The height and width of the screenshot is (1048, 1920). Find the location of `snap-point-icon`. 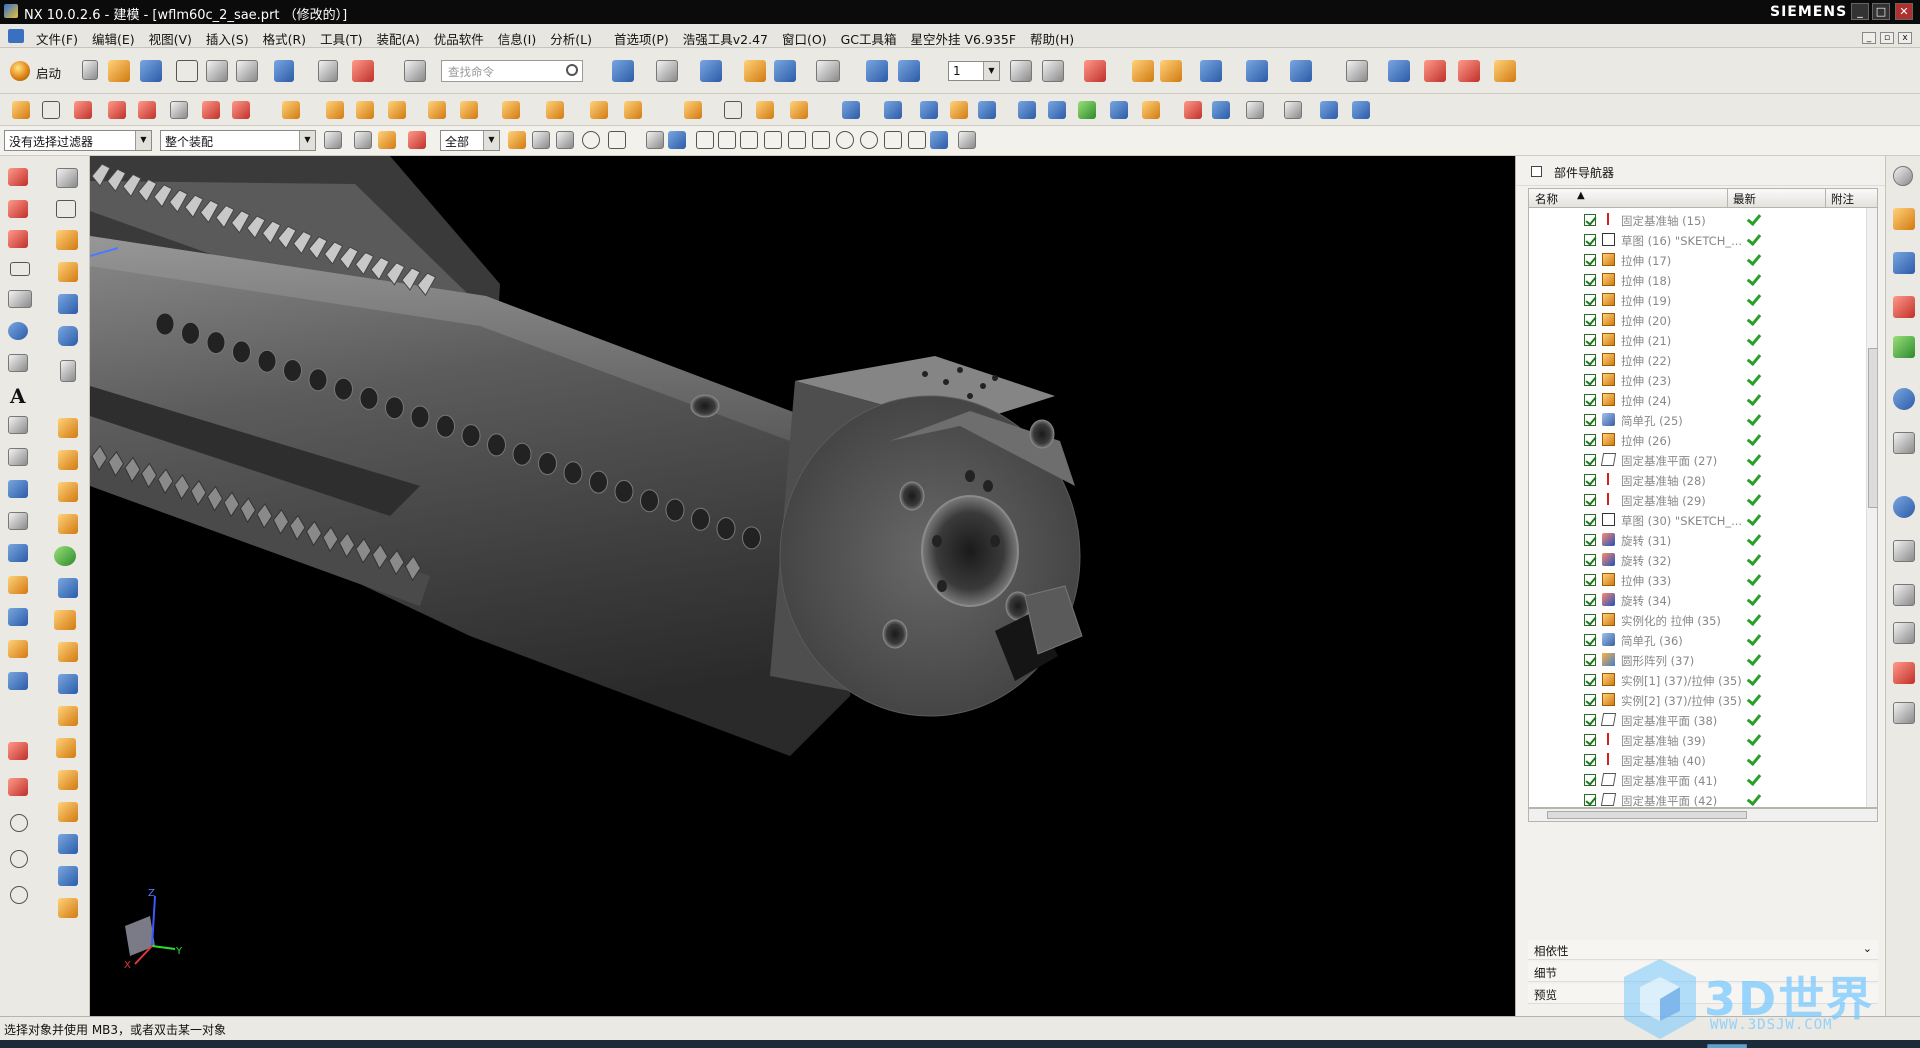

snap-point-icon is located at coordinates (733, 110).